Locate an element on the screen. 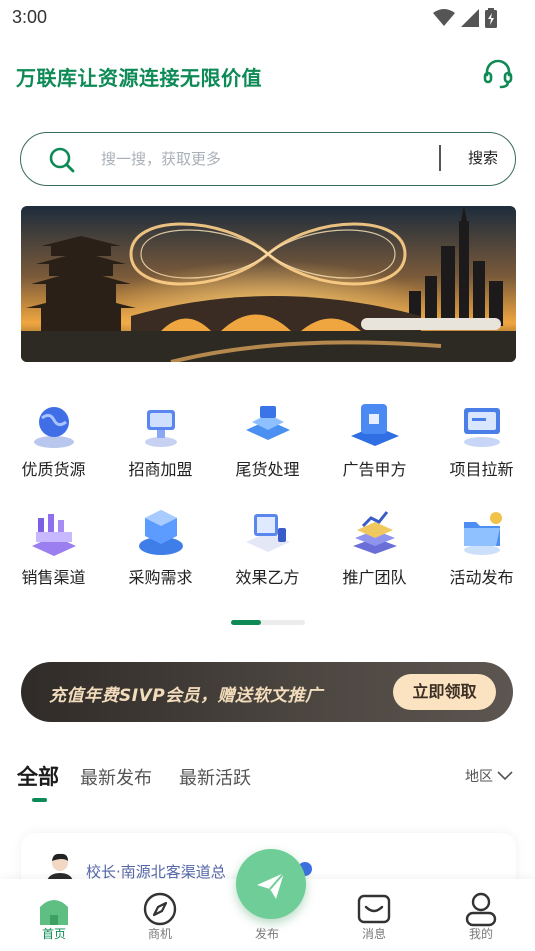  category-item: 采购需求 is located at coordinates (160, 550).